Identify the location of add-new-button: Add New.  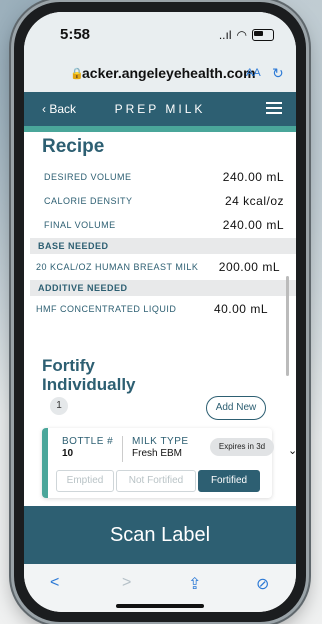
(236, 408).